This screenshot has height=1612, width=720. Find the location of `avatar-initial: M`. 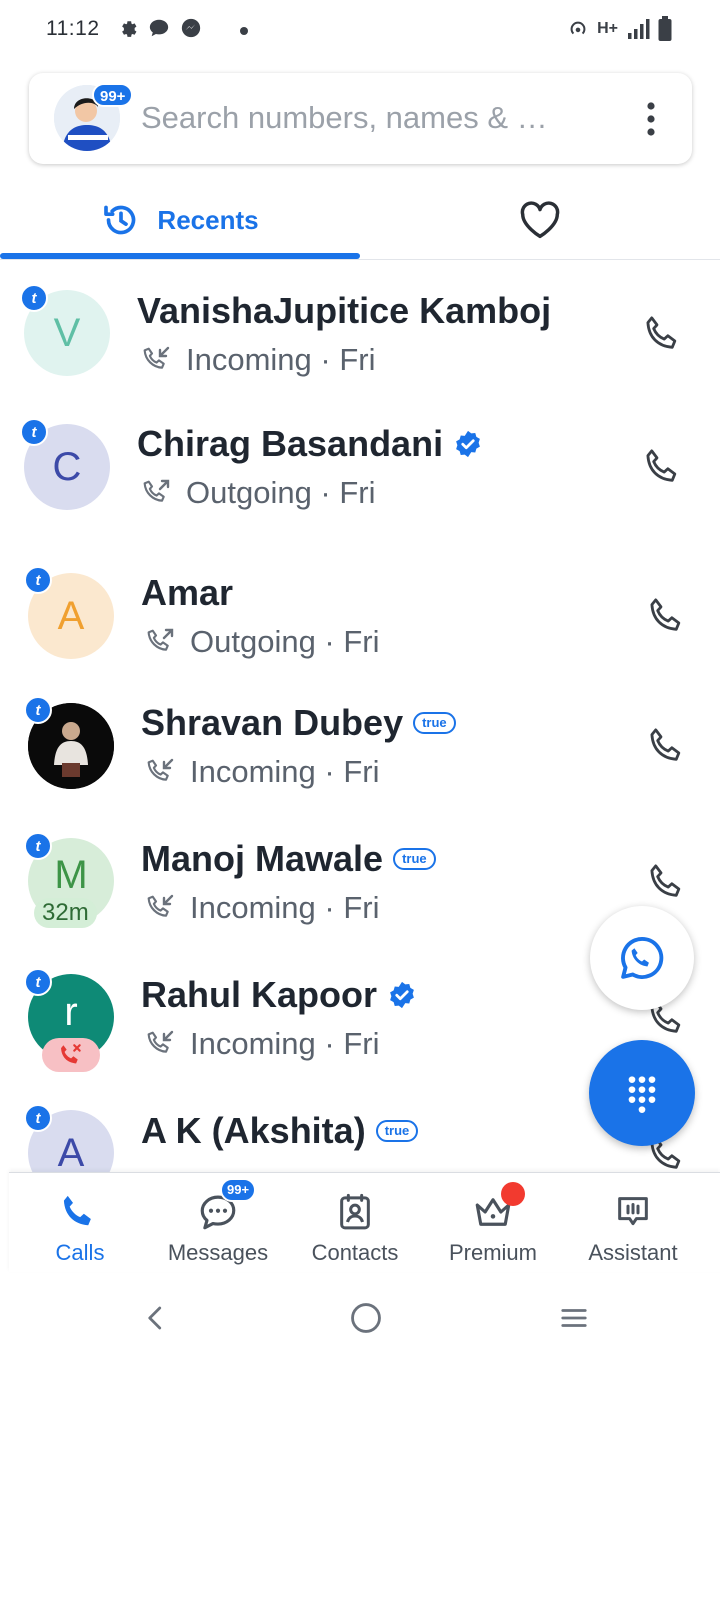

avatar-initial: M is located at coordinates (71, 874).